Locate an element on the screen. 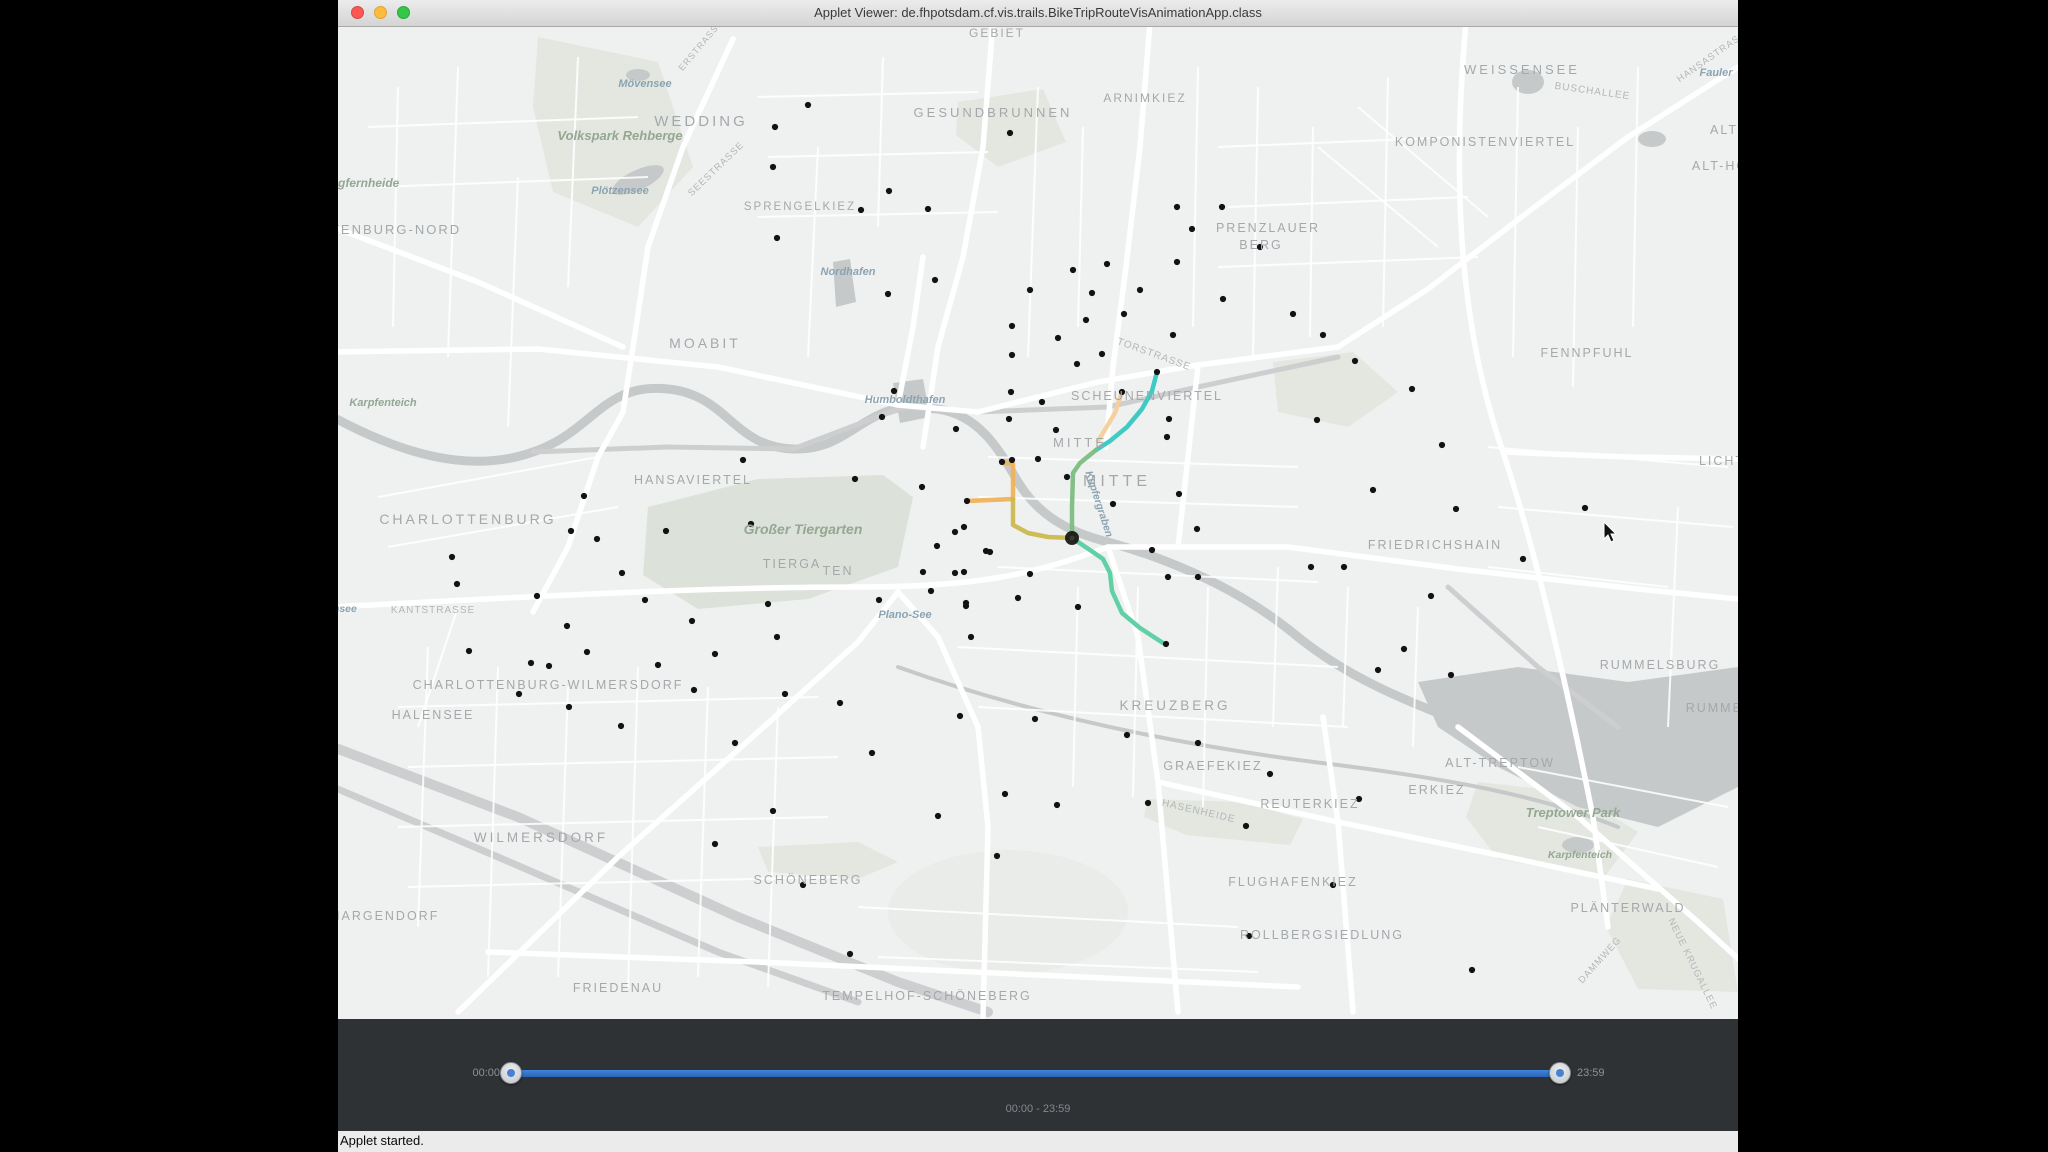 The width and height of the screenshot is (2048, 1152). timeline-track is located at coordinates (1035, 1073).